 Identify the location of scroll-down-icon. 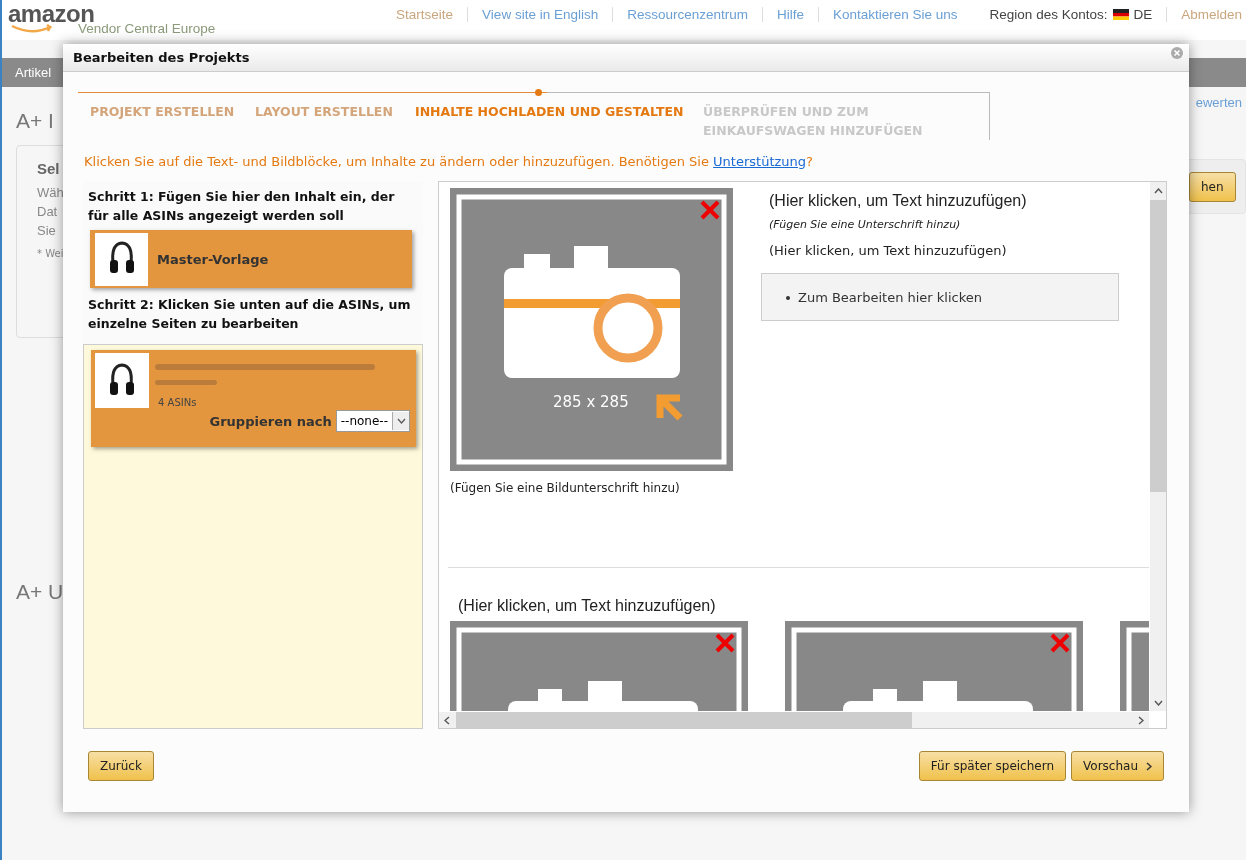
(1158, 703).